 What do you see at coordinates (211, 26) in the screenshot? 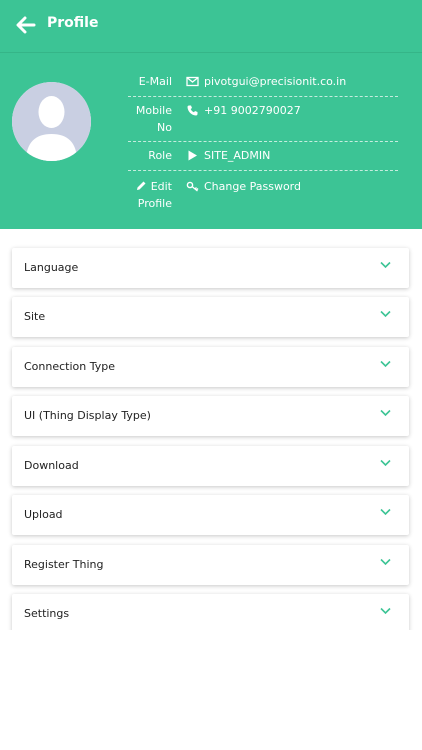
I see `app-bar: Profile` at bounding box center [211, 26].